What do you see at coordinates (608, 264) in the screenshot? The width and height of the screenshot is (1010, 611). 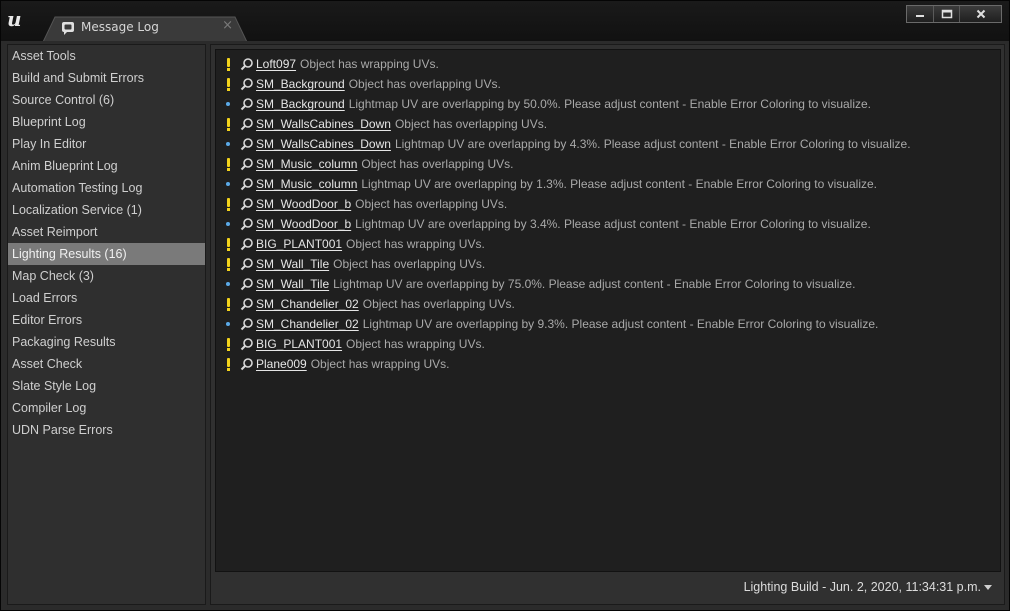 I see `log-row: SM_Wall_Tile Object has overlapping UVs.` at bounding box center [608, 264].